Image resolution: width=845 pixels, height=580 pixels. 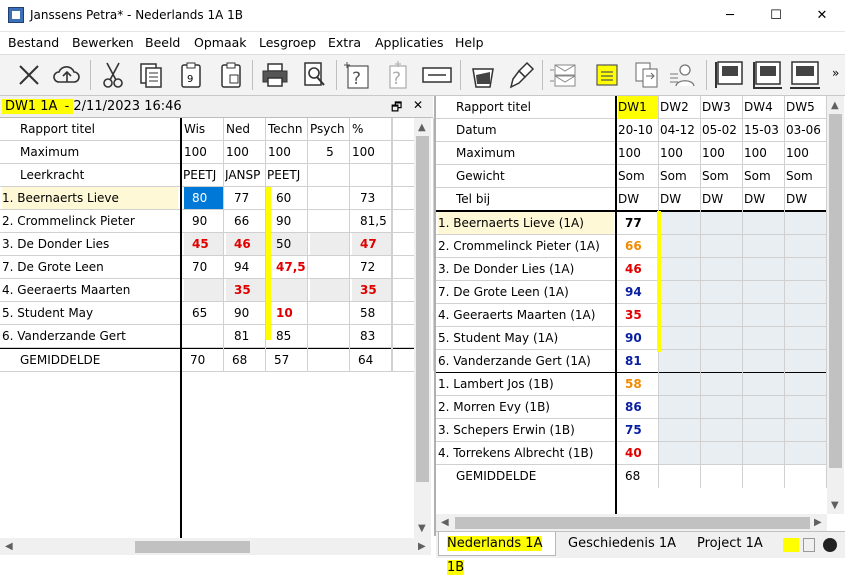 What do you see at coordinates (396, 108) in the screenshot?
I see `restore-pane-icon: 🗗` at bounding box center [396, 108].